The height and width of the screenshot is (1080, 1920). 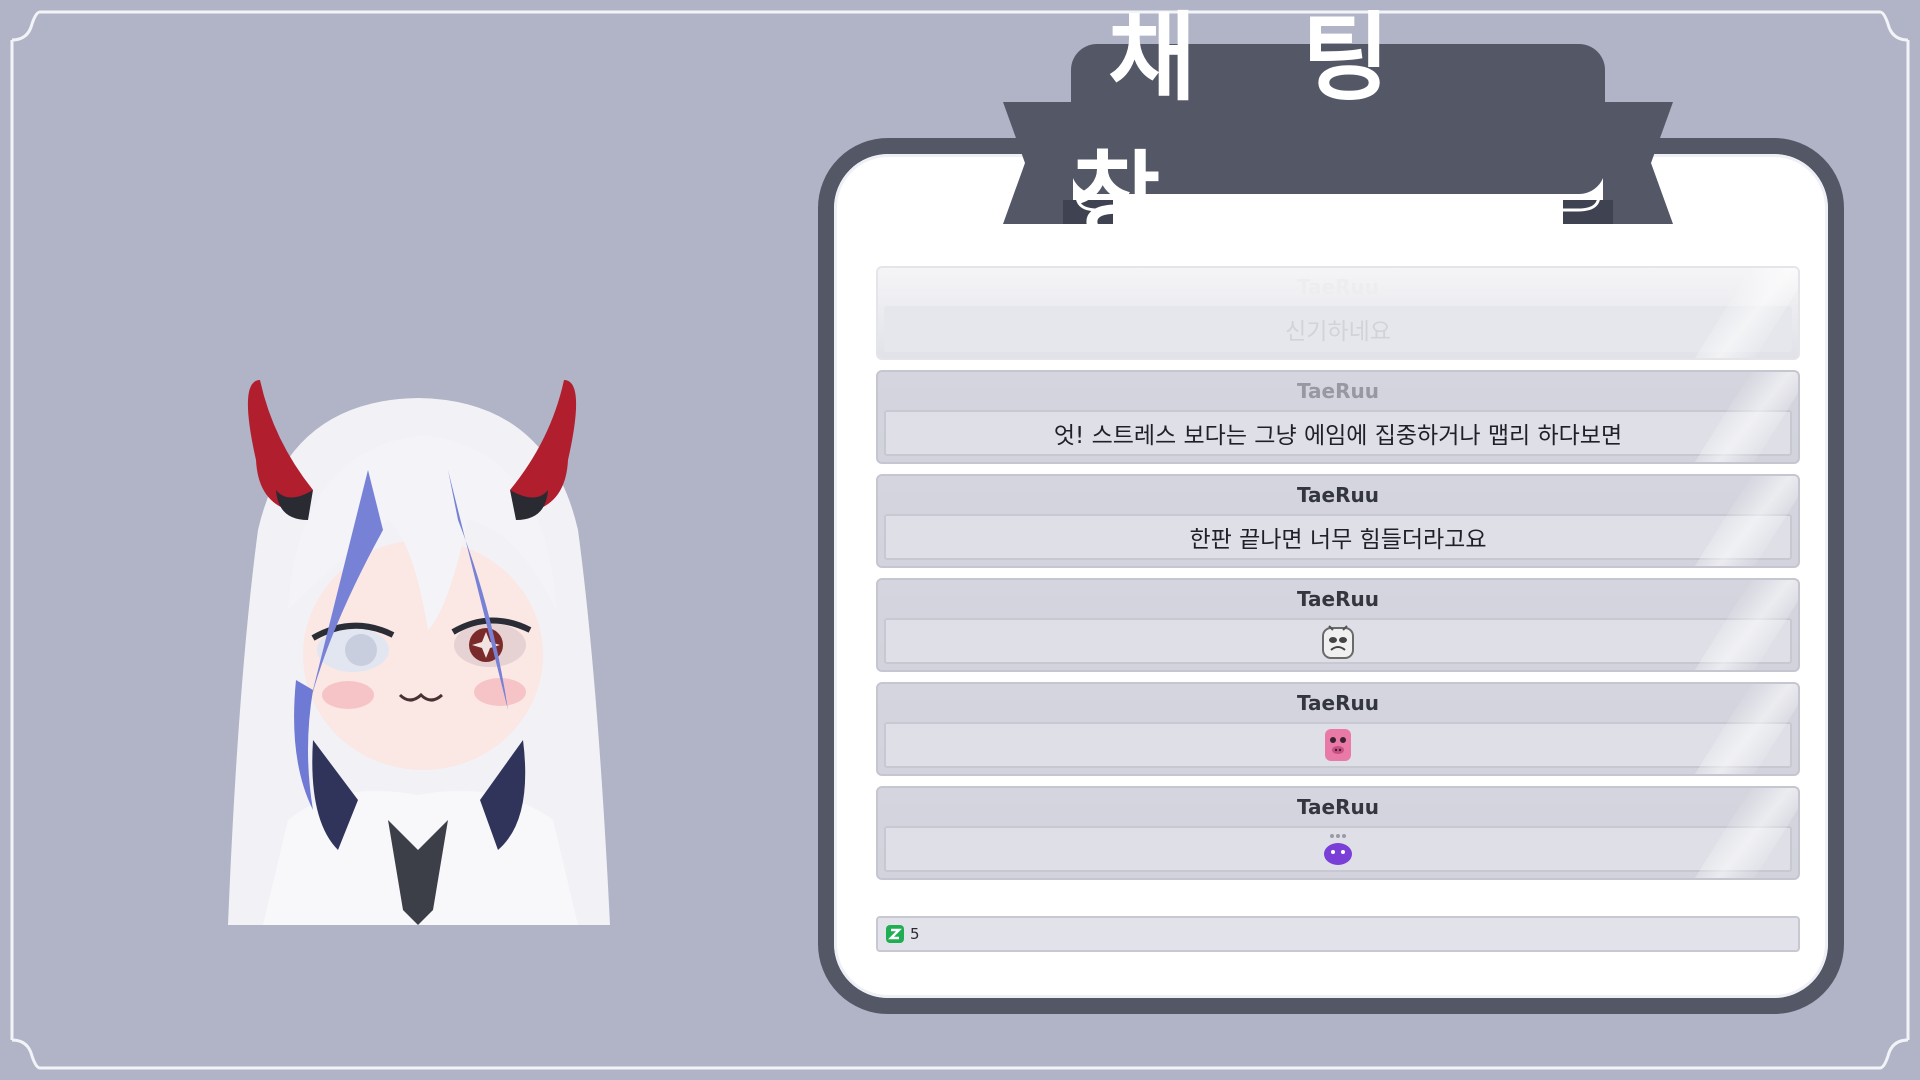 I want to click on chat-text: 한판 끝나면 너무 힘들더라고요, so click(x=1338, y=537).